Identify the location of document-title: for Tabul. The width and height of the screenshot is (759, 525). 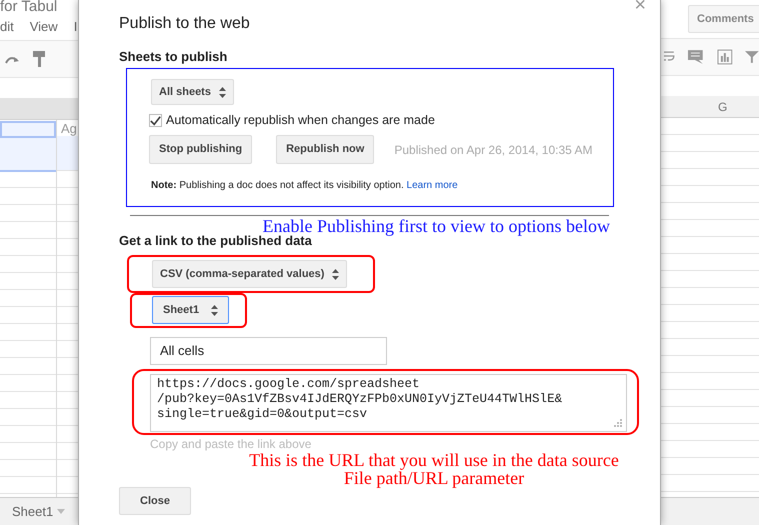
(29, 7).